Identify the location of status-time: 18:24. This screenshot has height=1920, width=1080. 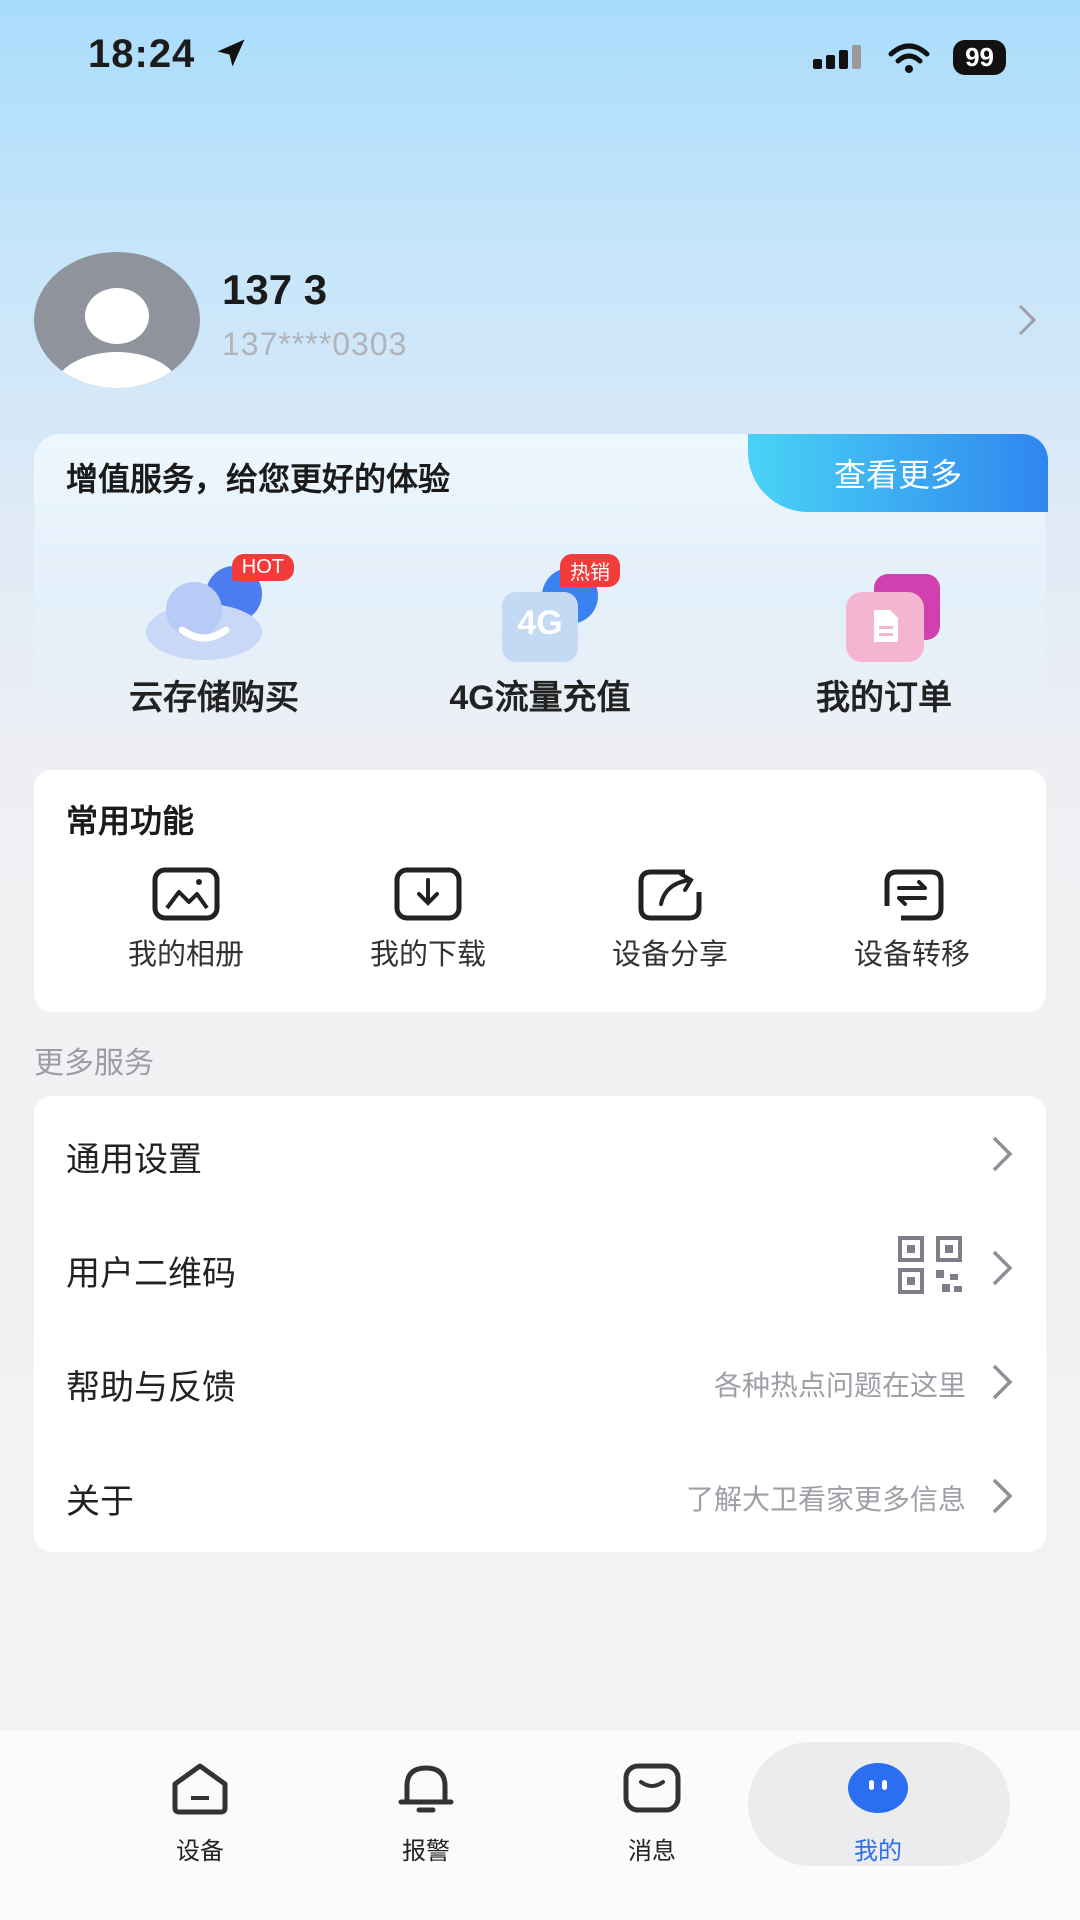
(168, 54).